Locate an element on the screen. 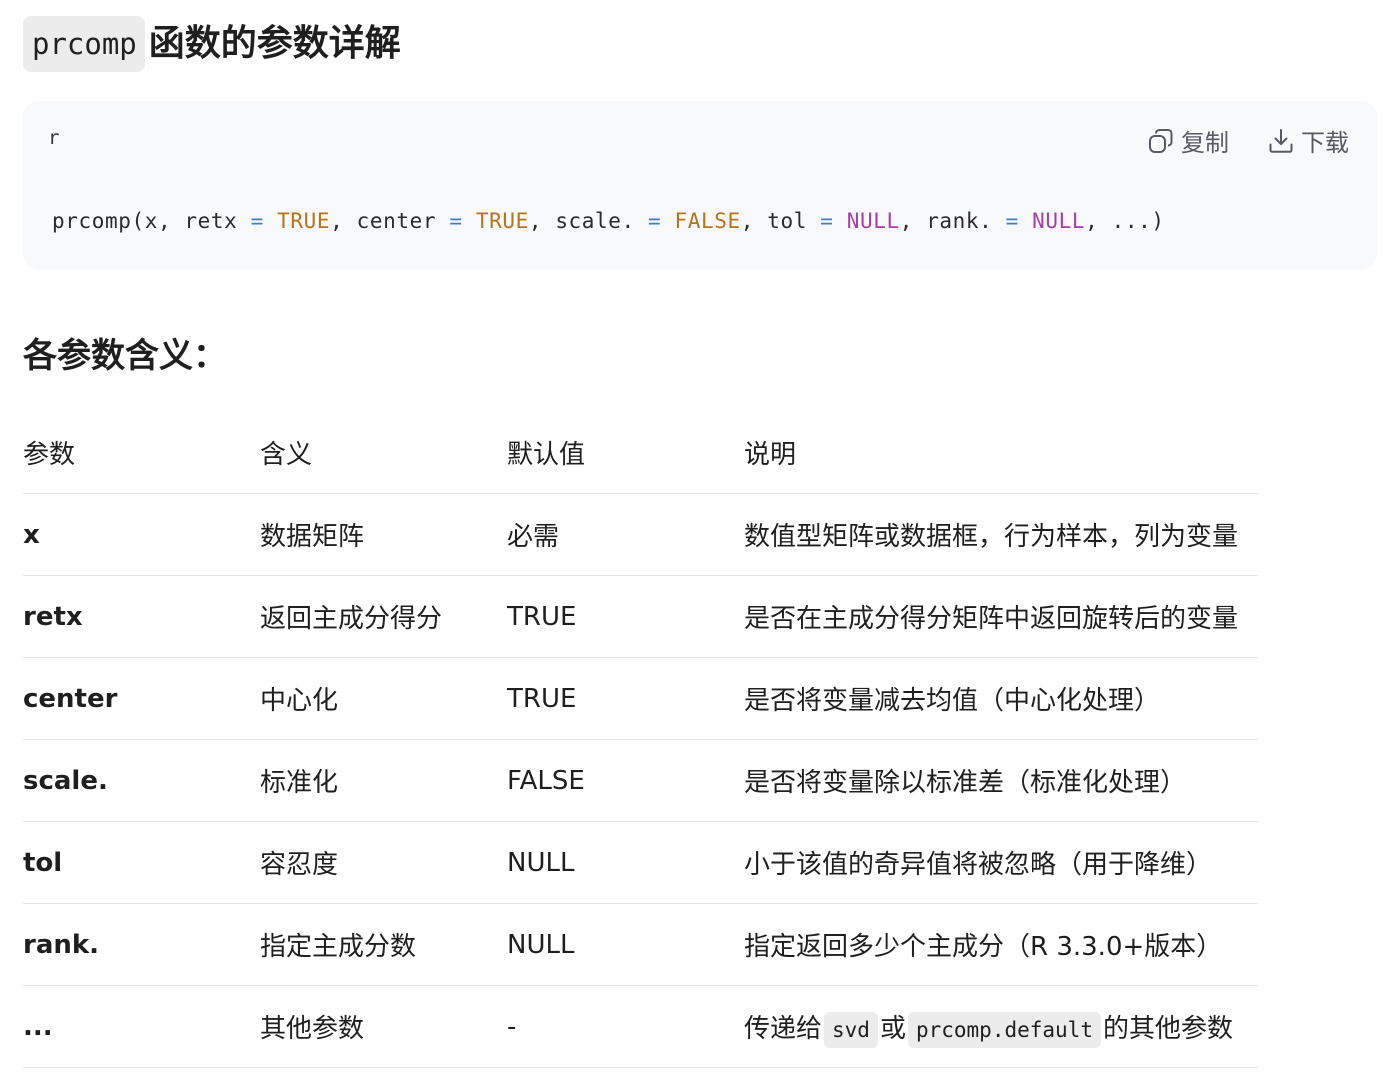  copy-icon is located at coordinates (1161, 141).